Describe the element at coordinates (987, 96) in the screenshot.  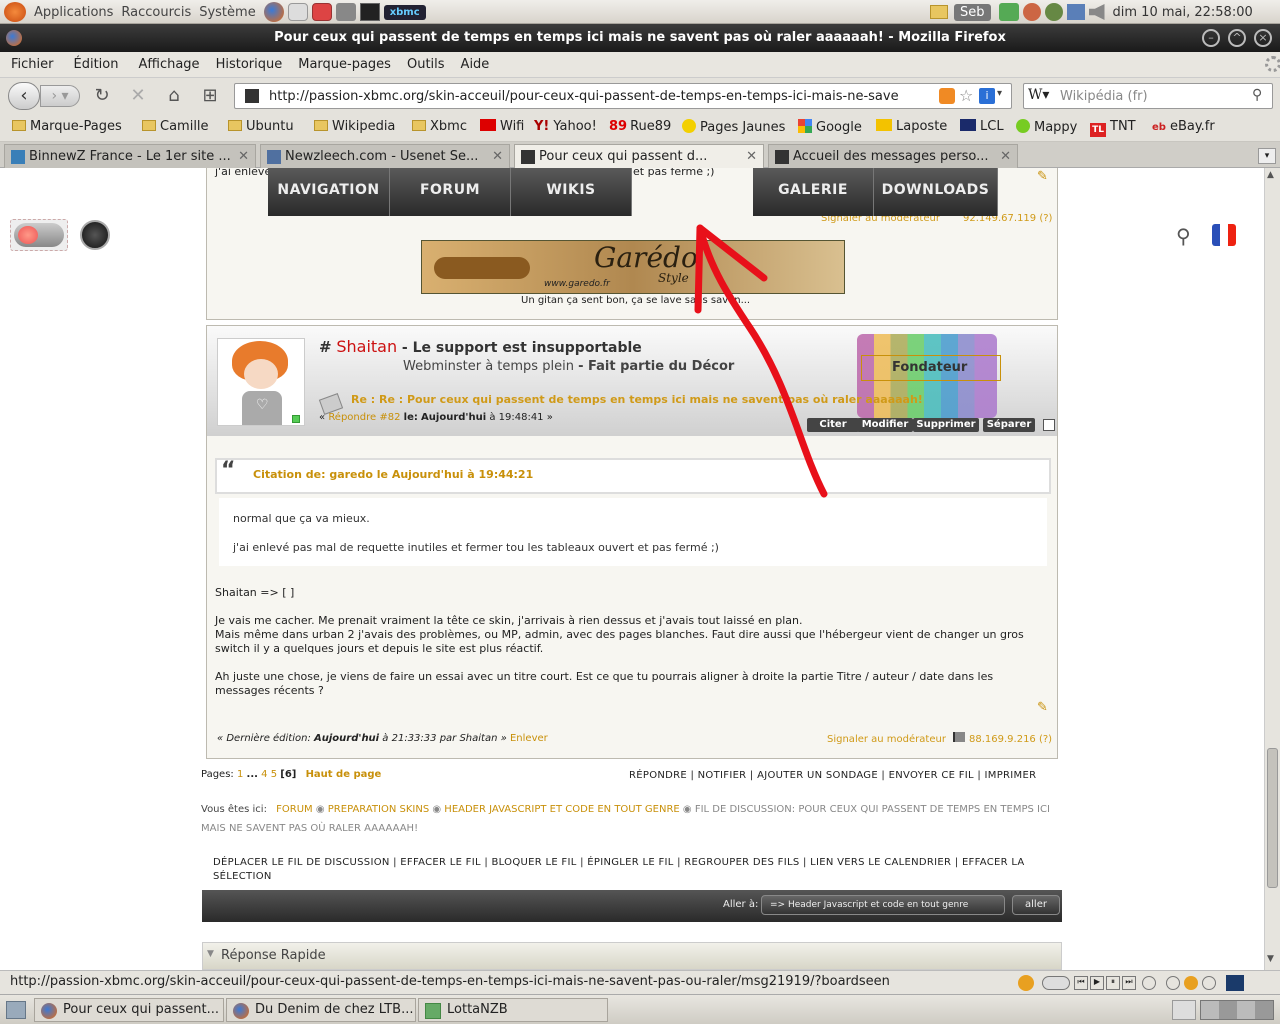
I see `info-icon: i` at that location.